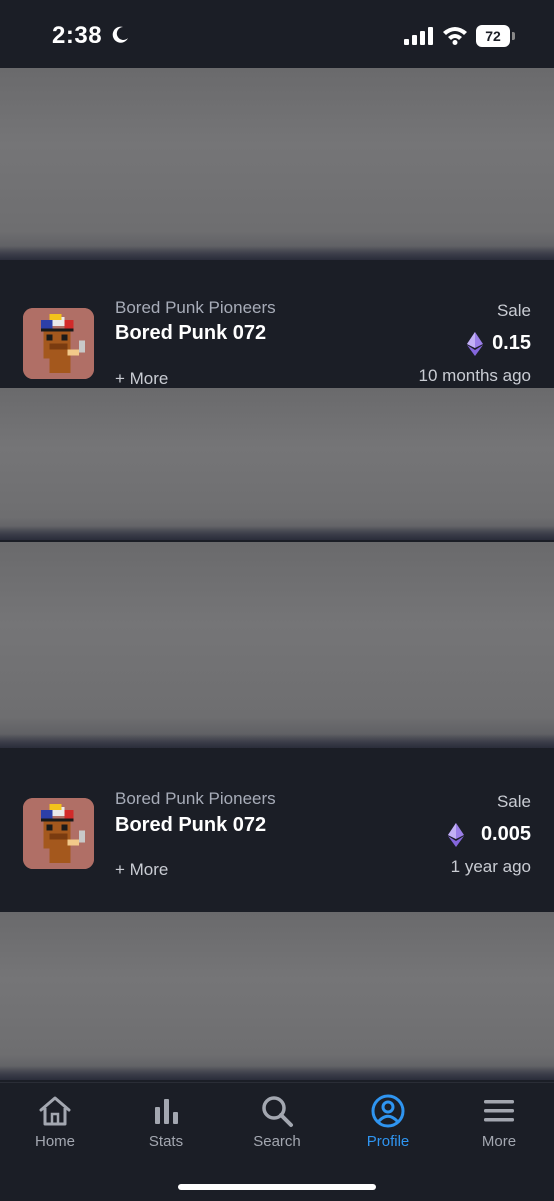  I want to click on tab-profile: Profile, so click(388, 1123).